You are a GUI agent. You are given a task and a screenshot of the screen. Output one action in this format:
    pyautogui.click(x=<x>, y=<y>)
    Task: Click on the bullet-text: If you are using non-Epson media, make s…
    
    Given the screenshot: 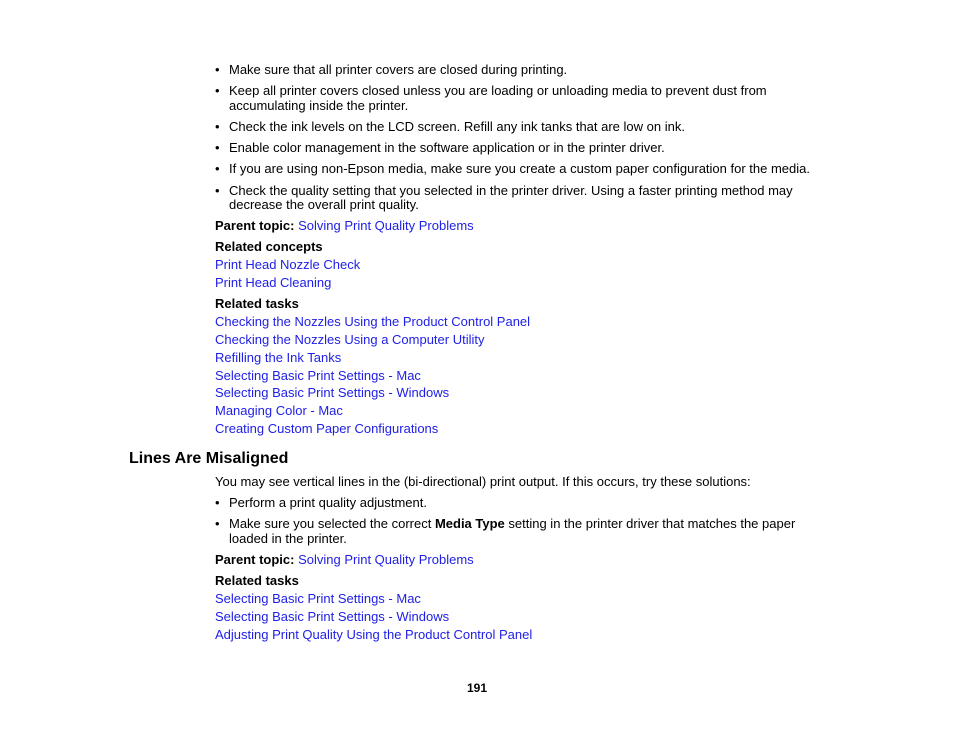 What is the action you would take?
    pyautogui.click(x=519, y=168)
    